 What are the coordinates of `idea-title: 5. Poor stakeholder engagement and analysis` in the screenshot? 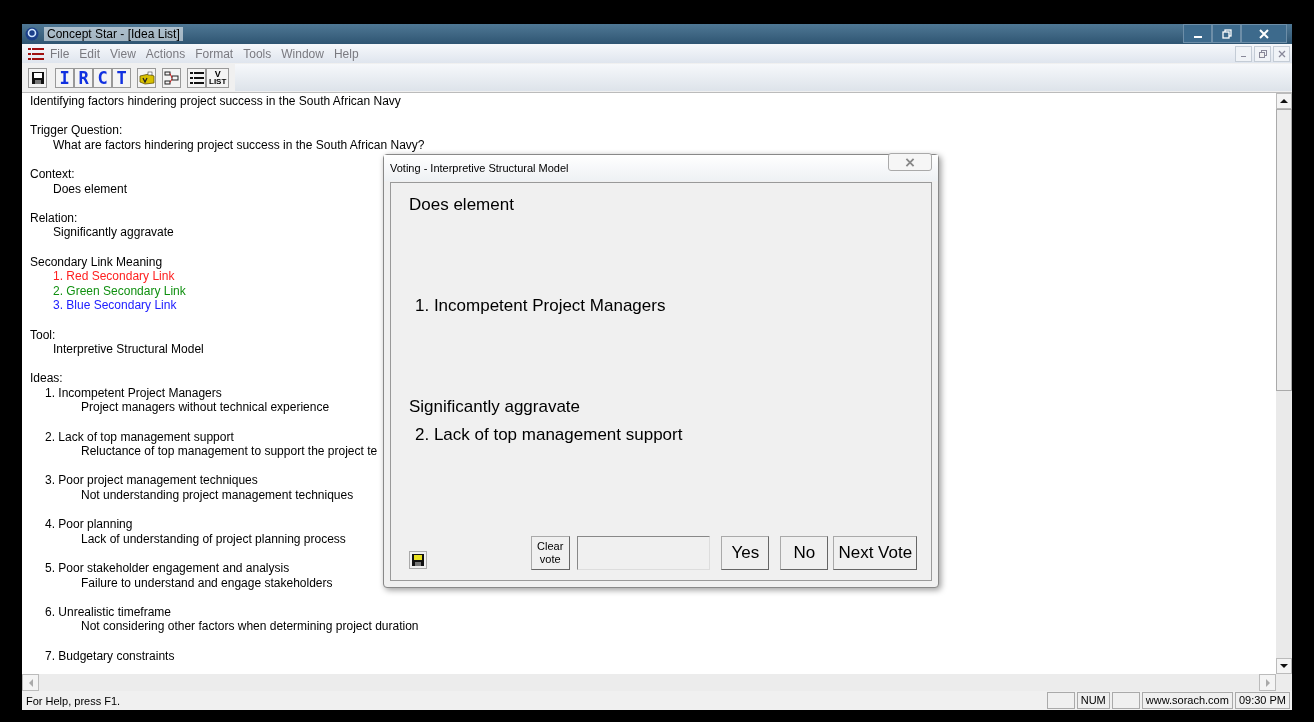 It's located at (167, 568).